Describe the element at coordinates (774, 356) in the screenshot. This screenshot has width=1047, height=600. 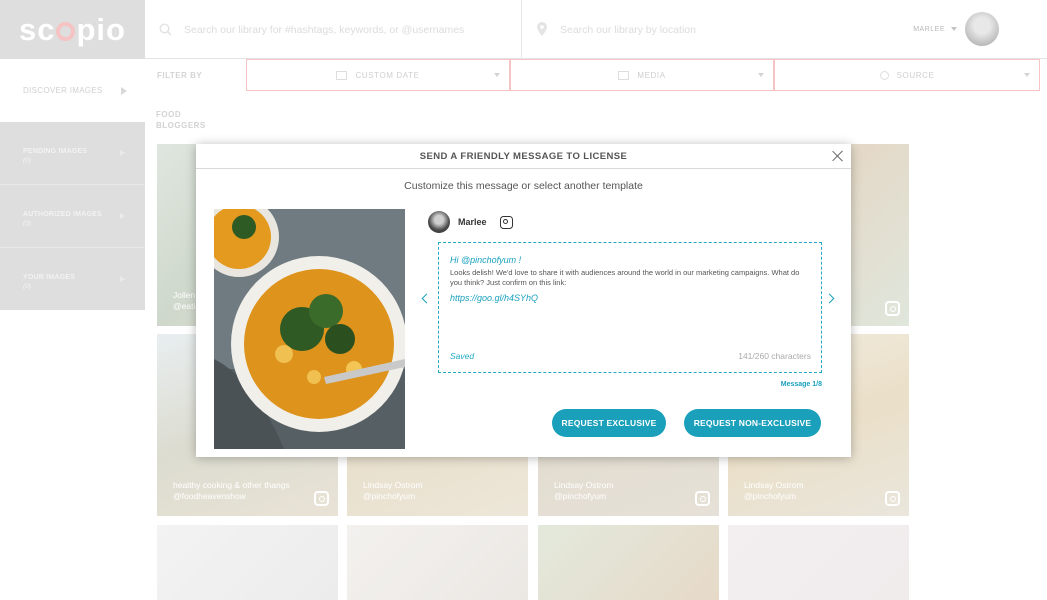
I see `character-count: 141/260 characters` at that location.